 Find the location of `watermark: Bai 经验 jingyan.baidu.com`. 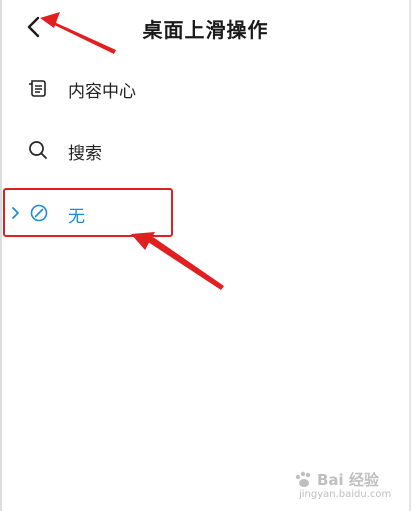

watermark: Bai 经验 jingyan.baidu.com is located at coordinates (346, 486).